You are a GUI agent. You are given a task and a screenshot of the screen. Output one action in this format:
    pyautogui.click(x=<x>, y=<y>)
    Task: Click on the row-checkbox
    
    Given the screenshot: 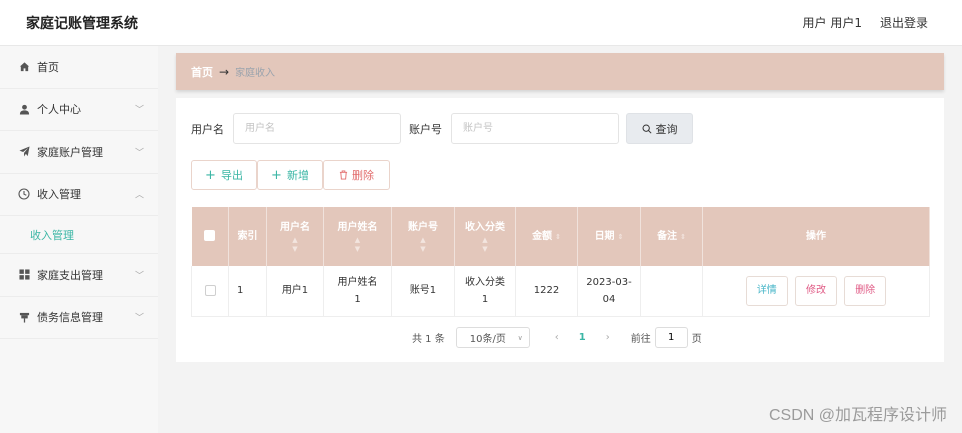 What is the action you would take?
    pyautogui.click(x=210, y=290)
    